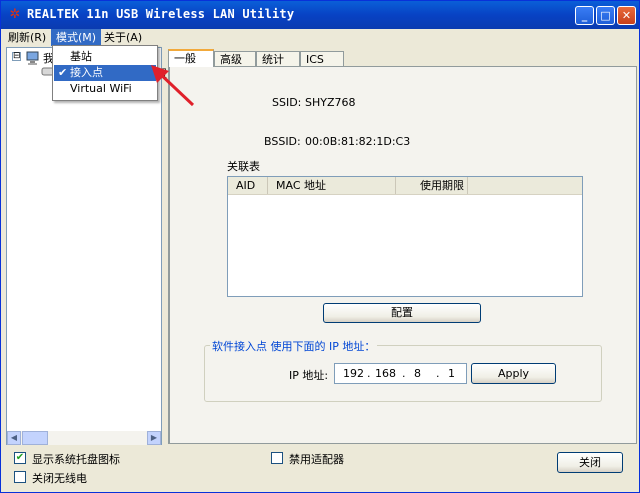 The width and height of the screenshot is (640, 493). I want to click on table-header: AID MAC 地址 使用期限, so click(405, 186).